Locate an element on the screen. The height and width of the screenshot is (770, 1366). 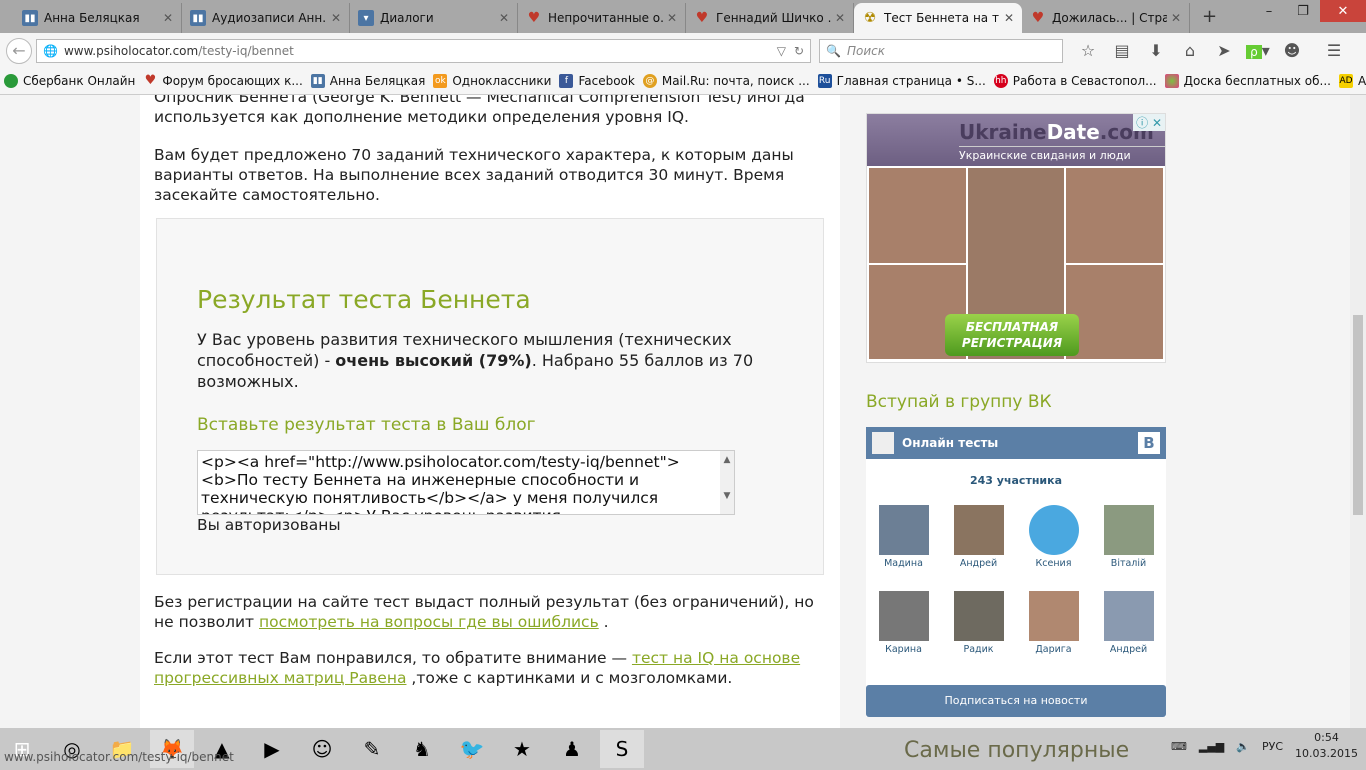
status-url: www.psiholocator.com/testy-iq/bennet is located at coordinates (119, 757).